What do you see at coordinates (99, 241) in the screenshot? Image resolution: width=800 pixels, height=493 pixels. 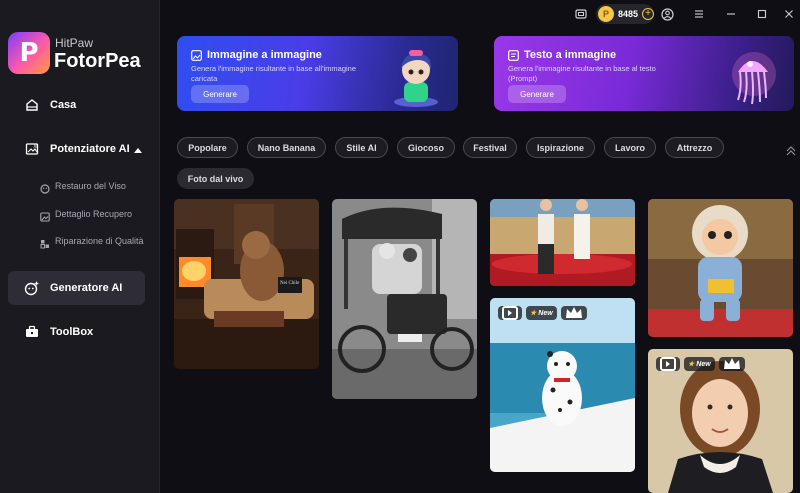 I see `nav-sub-label: Riparazione di Qualità` at bounding box center [99, 241].